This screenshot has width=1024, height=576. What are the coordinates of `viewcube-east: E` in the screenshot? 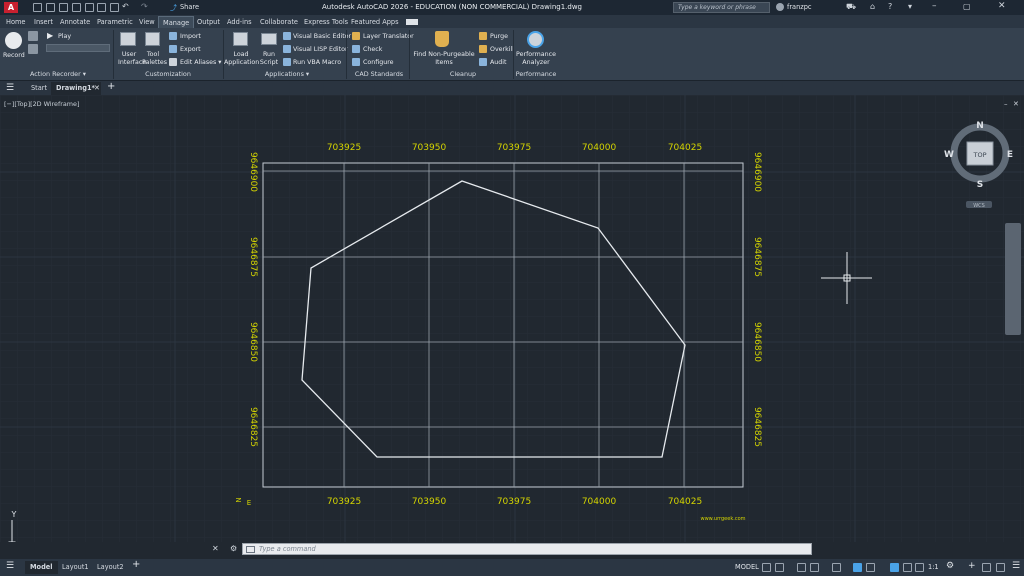 It's located at (1010, 155).